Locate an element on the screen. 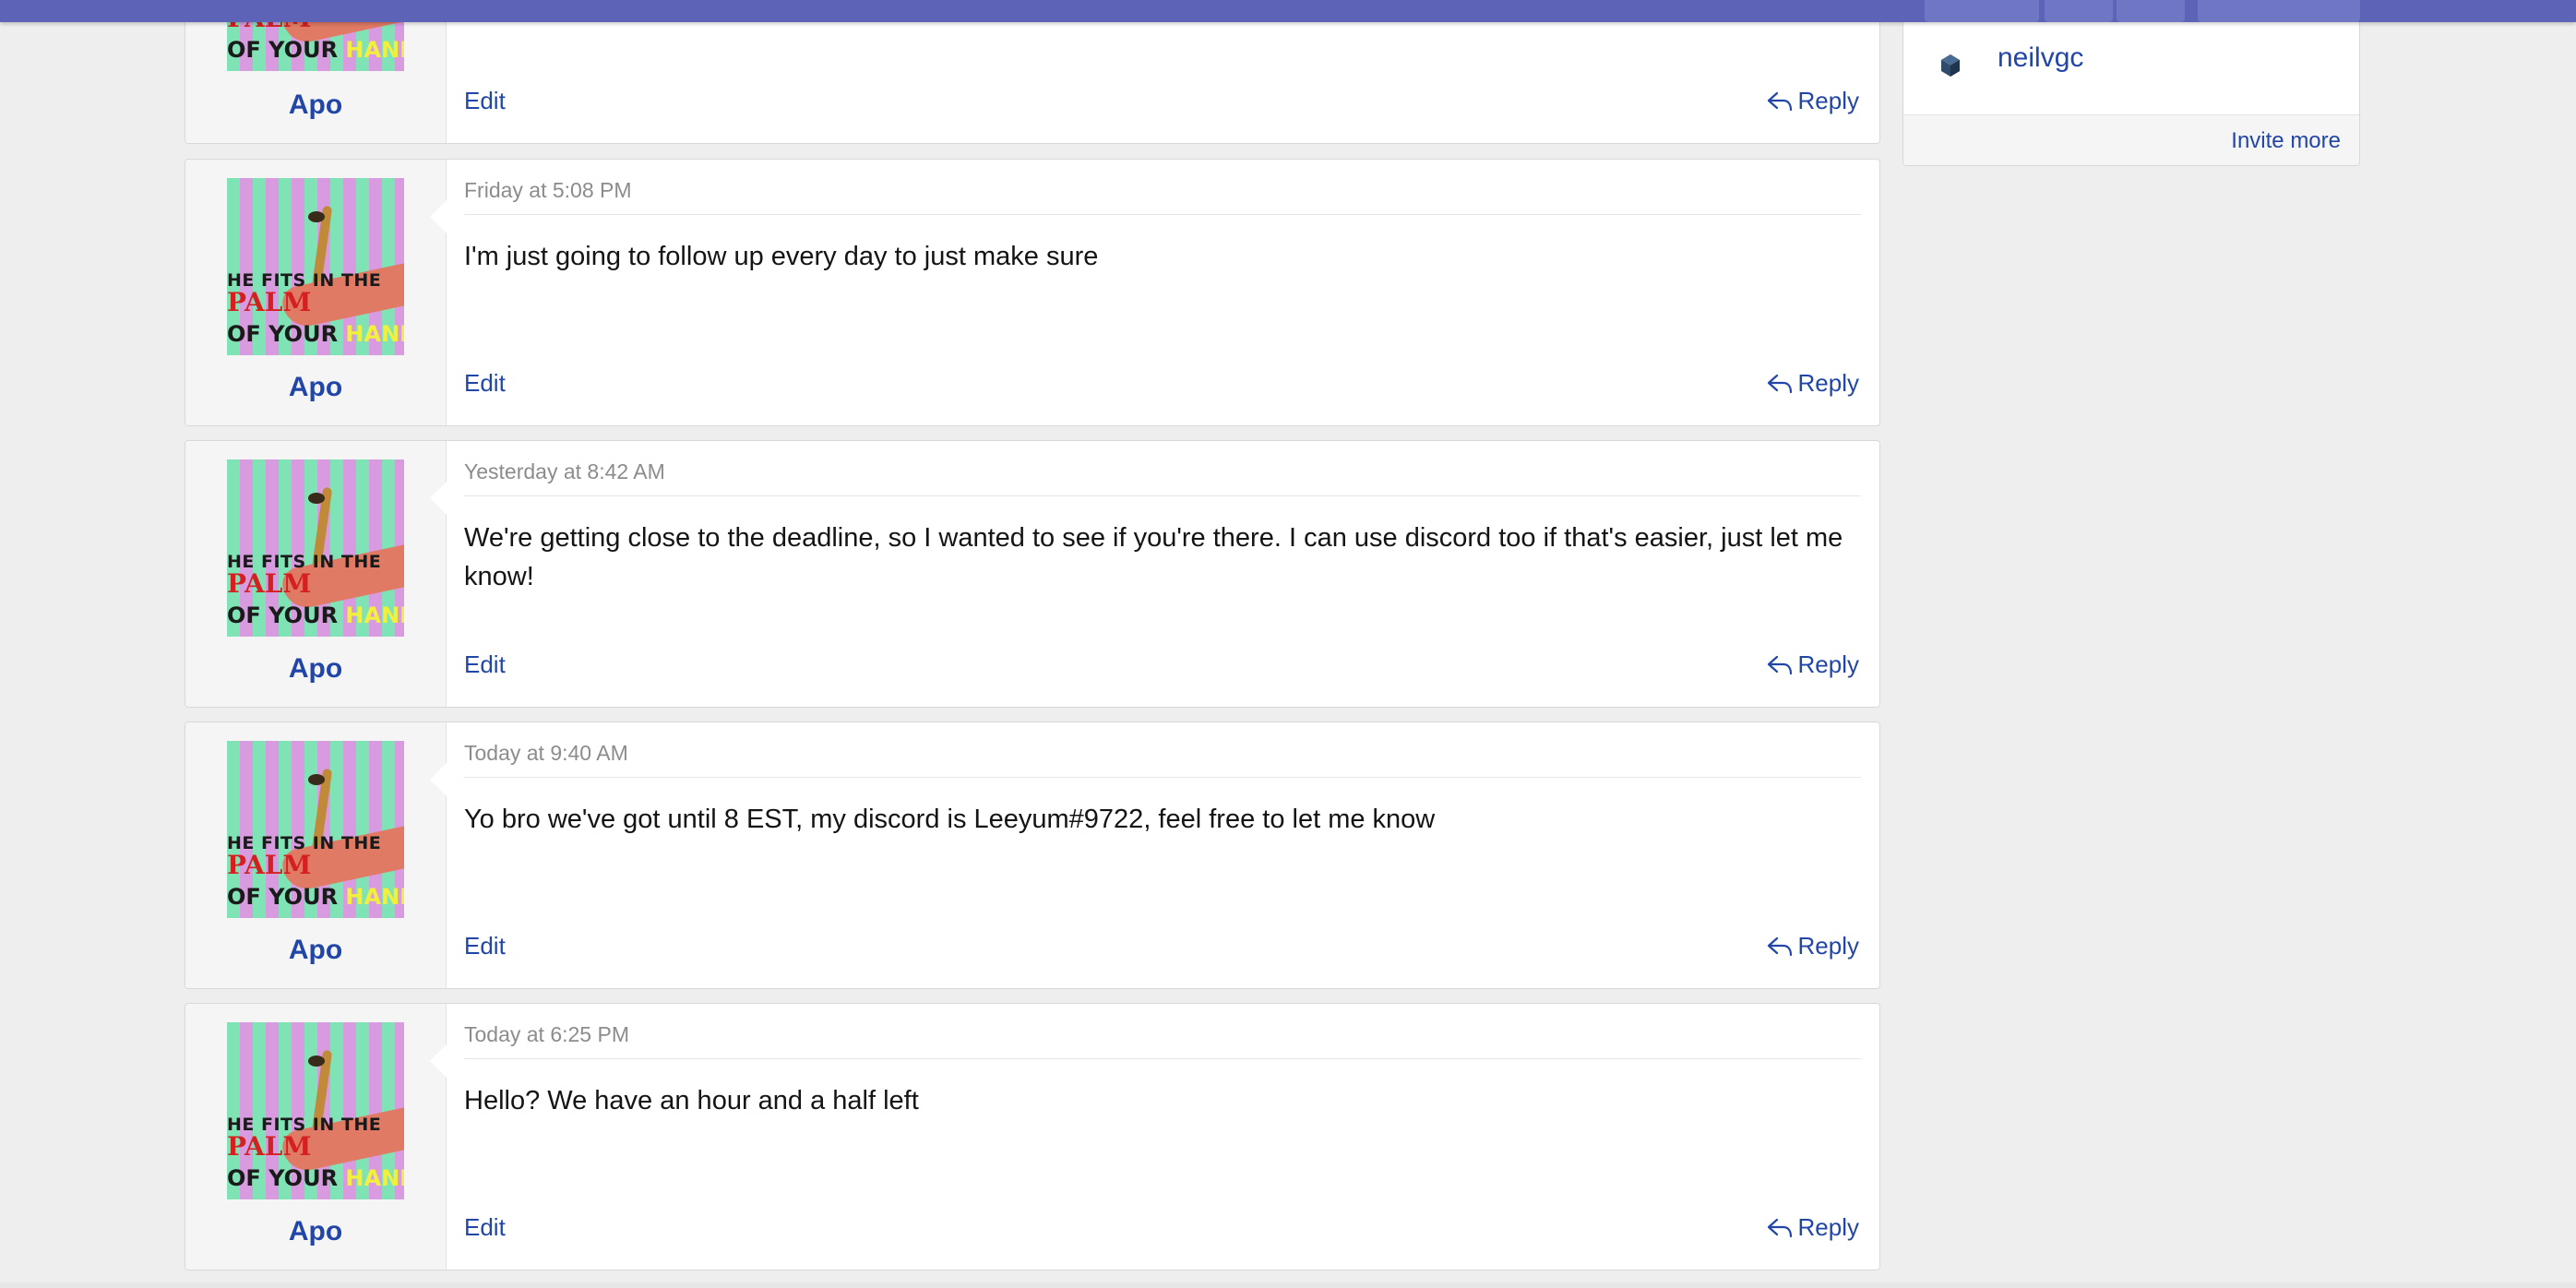 The height and width of the screenshot is (1288, 2576). conversation-participants-panel: neilvgc Invite more is located at coordinates (2131, 83).